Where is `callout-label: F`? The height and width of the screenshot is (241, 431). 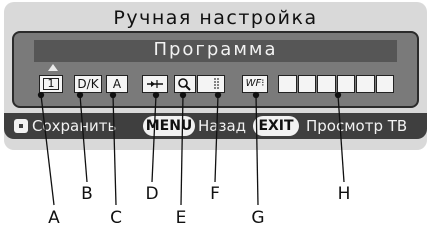
callout-label: F is located at coordinates (215, 194).